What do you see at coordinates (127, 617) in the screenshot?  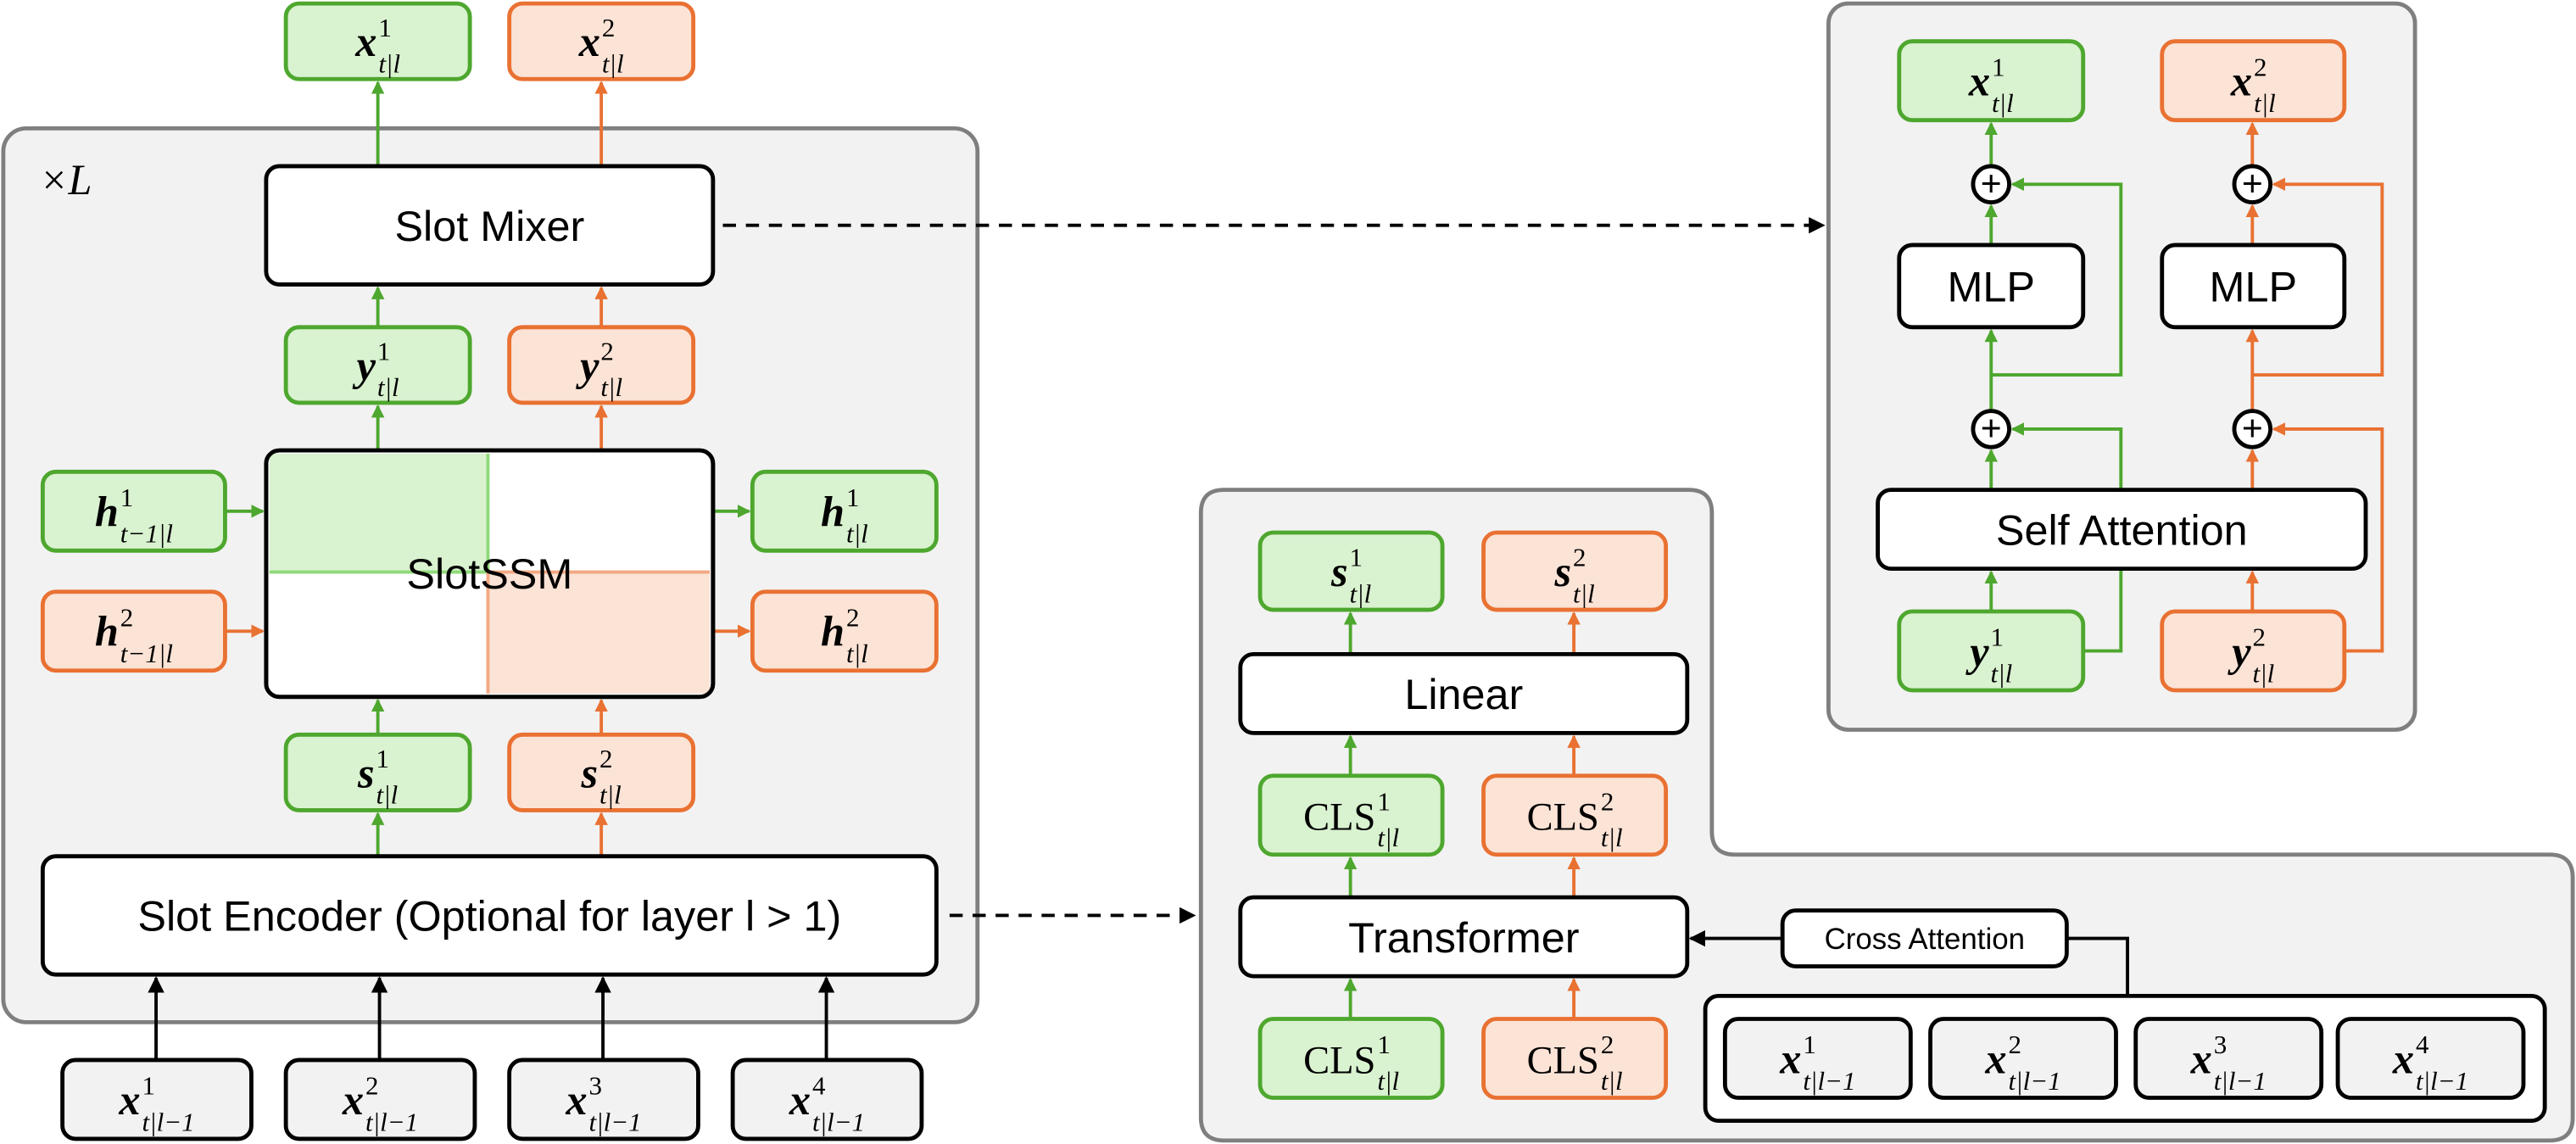 I see `prev-state-slot-2-superscript: 2` at bounding box center [127, 617].